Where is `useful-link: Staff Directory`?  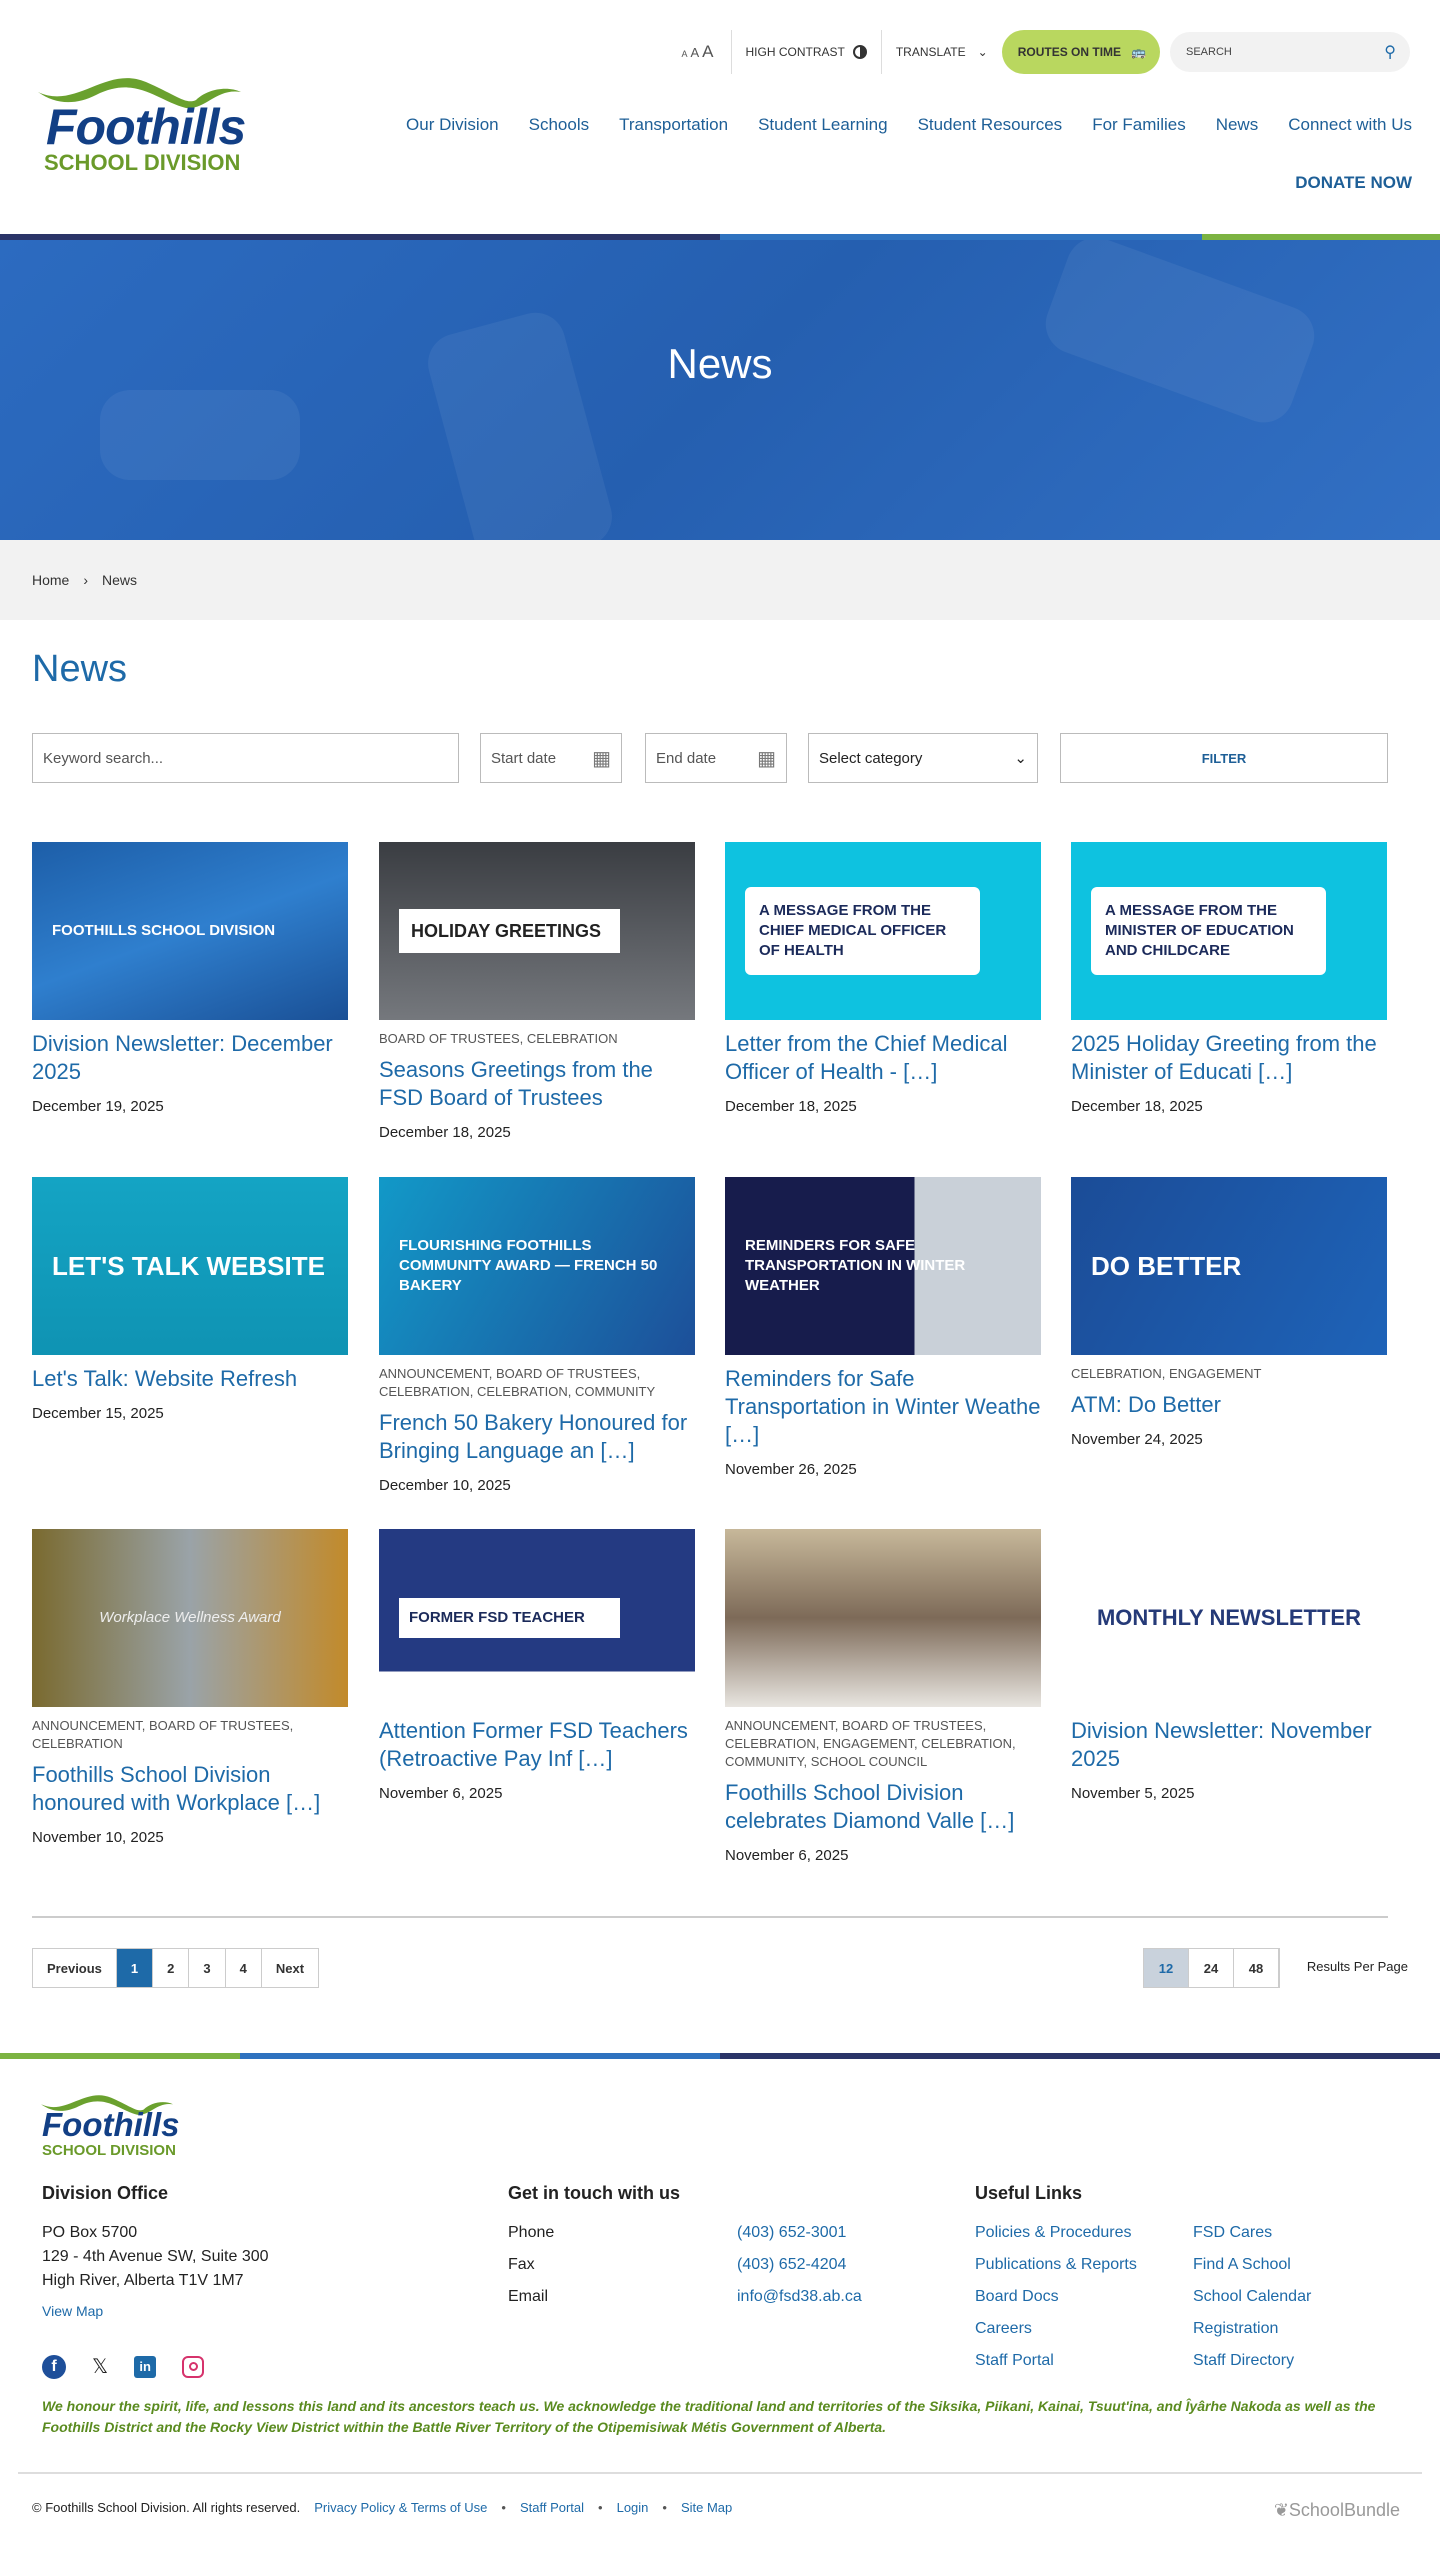
useful-link: Staff Directory is located at coordinates (1243, 2361).